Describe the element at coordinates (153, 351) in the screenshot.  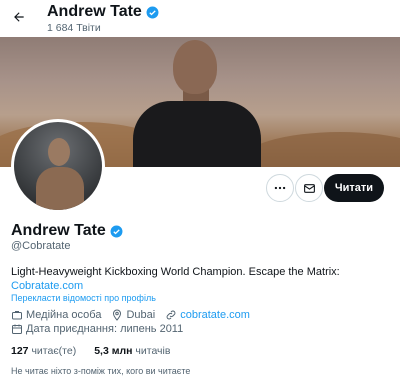
I see `followers-label: читачів` at that location.